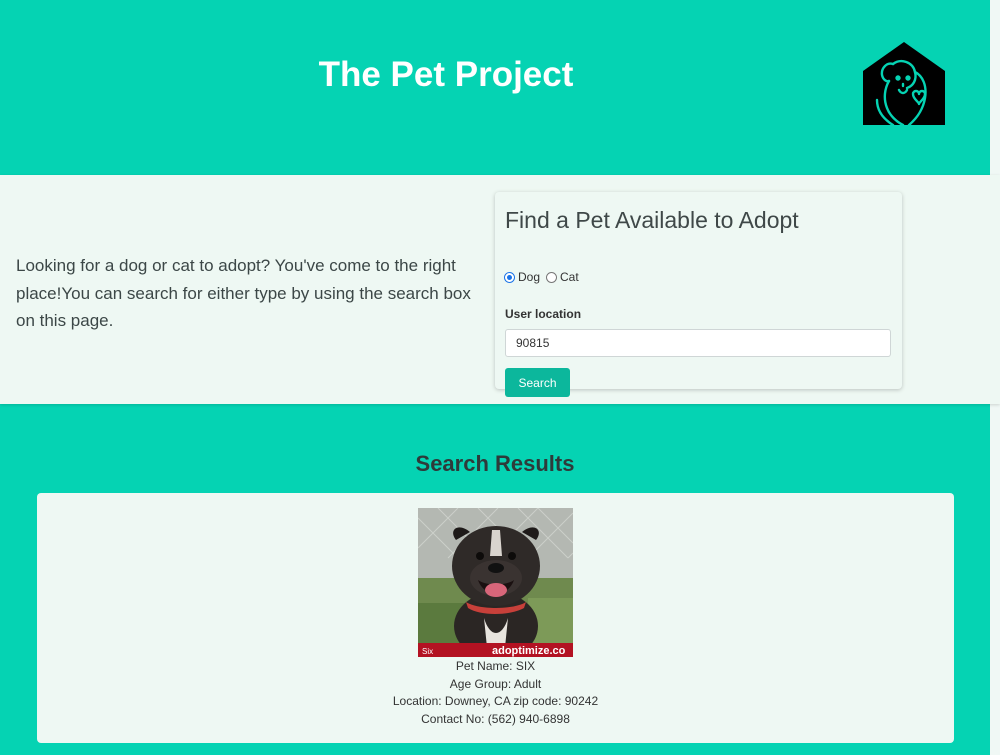  What do you see at coordinates (529, 651) in the screenshot?
I see `photo-watermark: adoptimize.co` at bounding box center [529, 651].